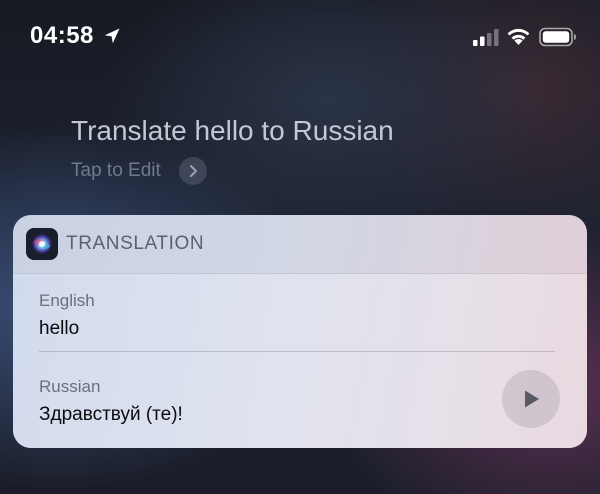 This screenshot has width=600, height=494. Describe the element at coordinates (300, 37) in the screenshot. I see `status-bar: 04:58` at that location.